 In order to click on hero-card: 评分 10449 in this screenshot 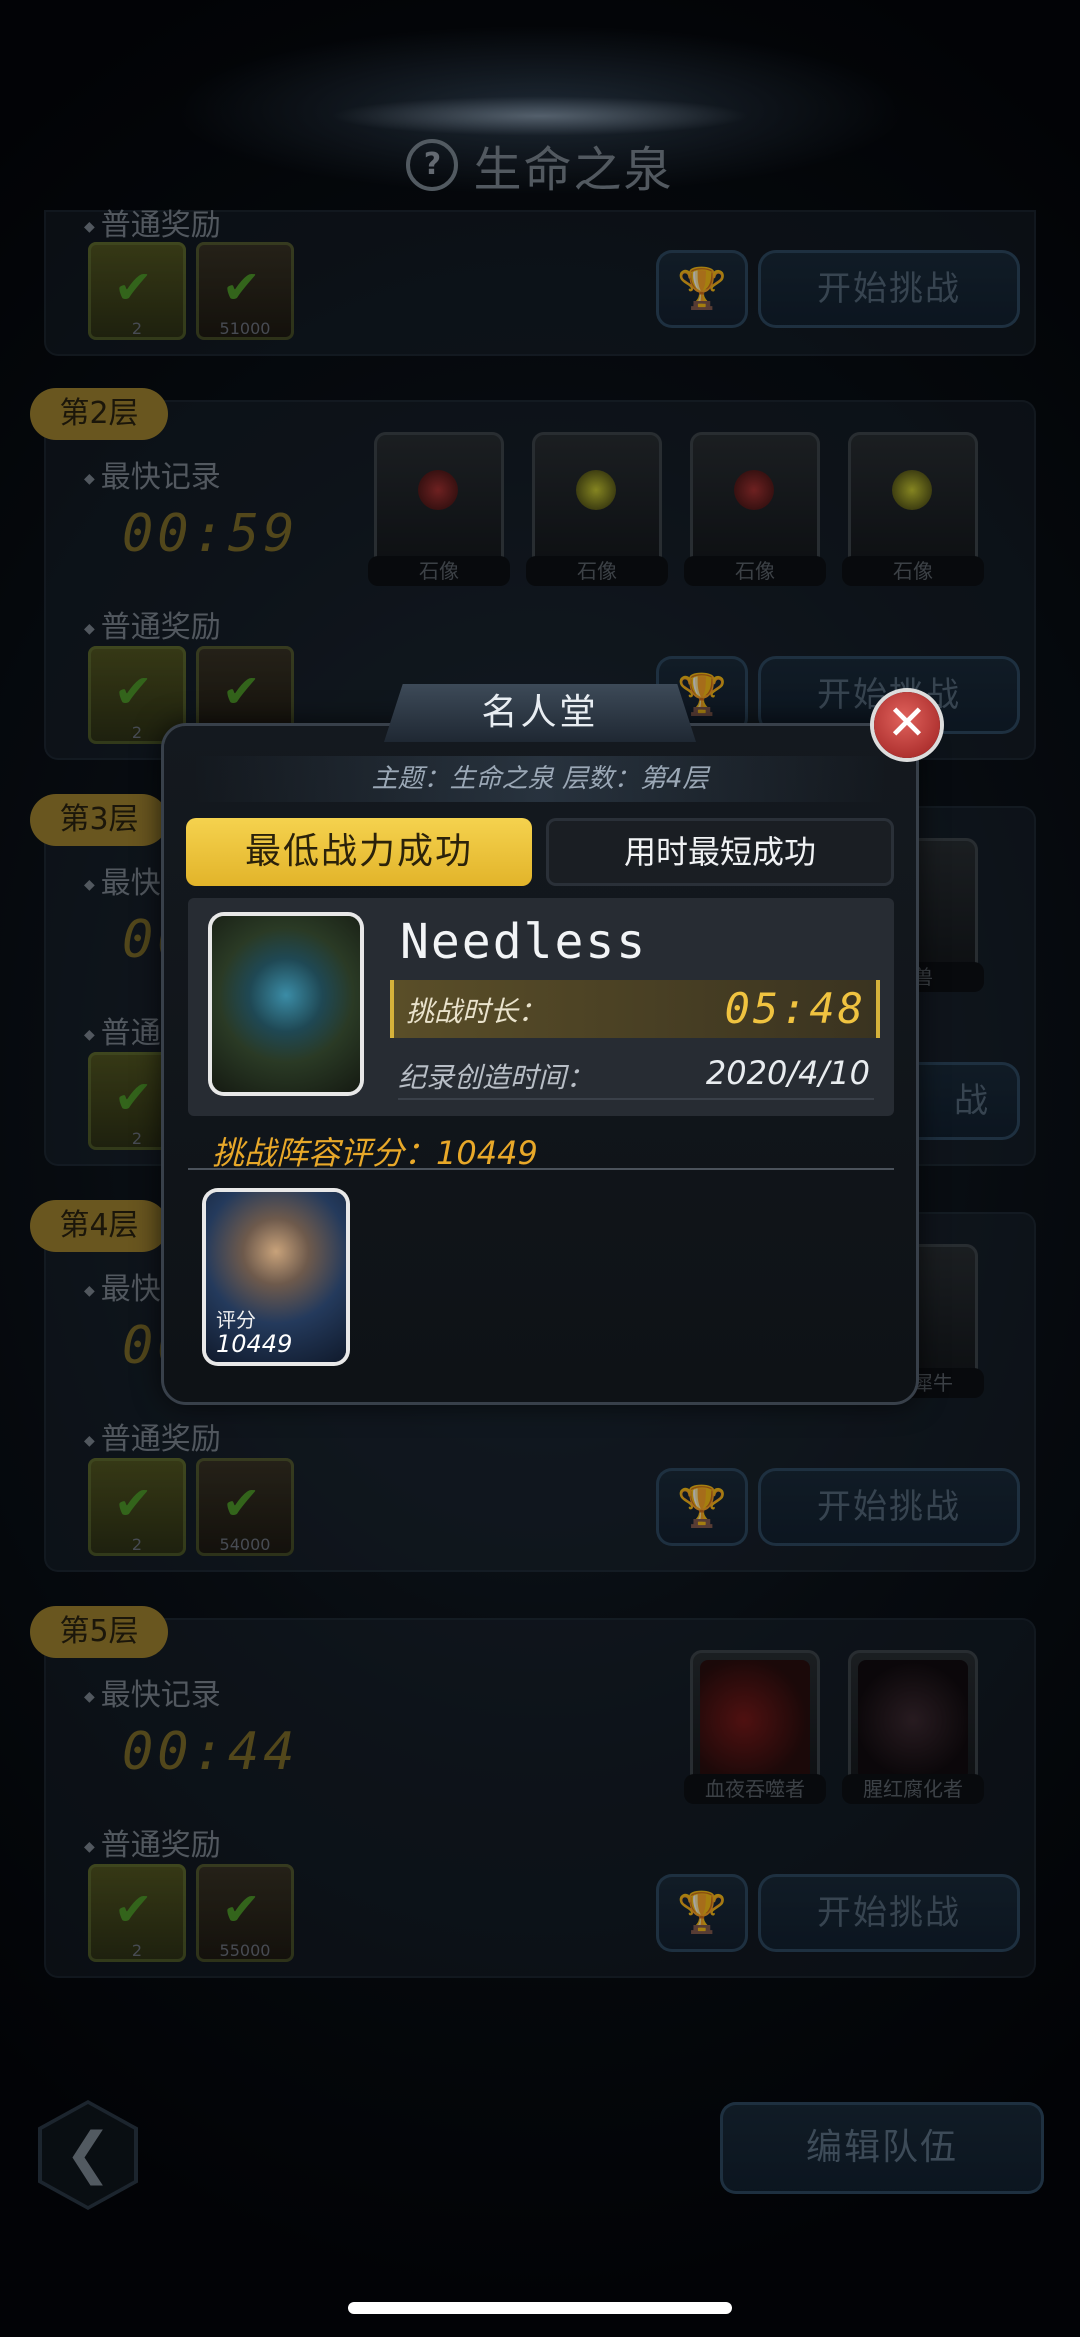, I will do `click(276, 1277)`.